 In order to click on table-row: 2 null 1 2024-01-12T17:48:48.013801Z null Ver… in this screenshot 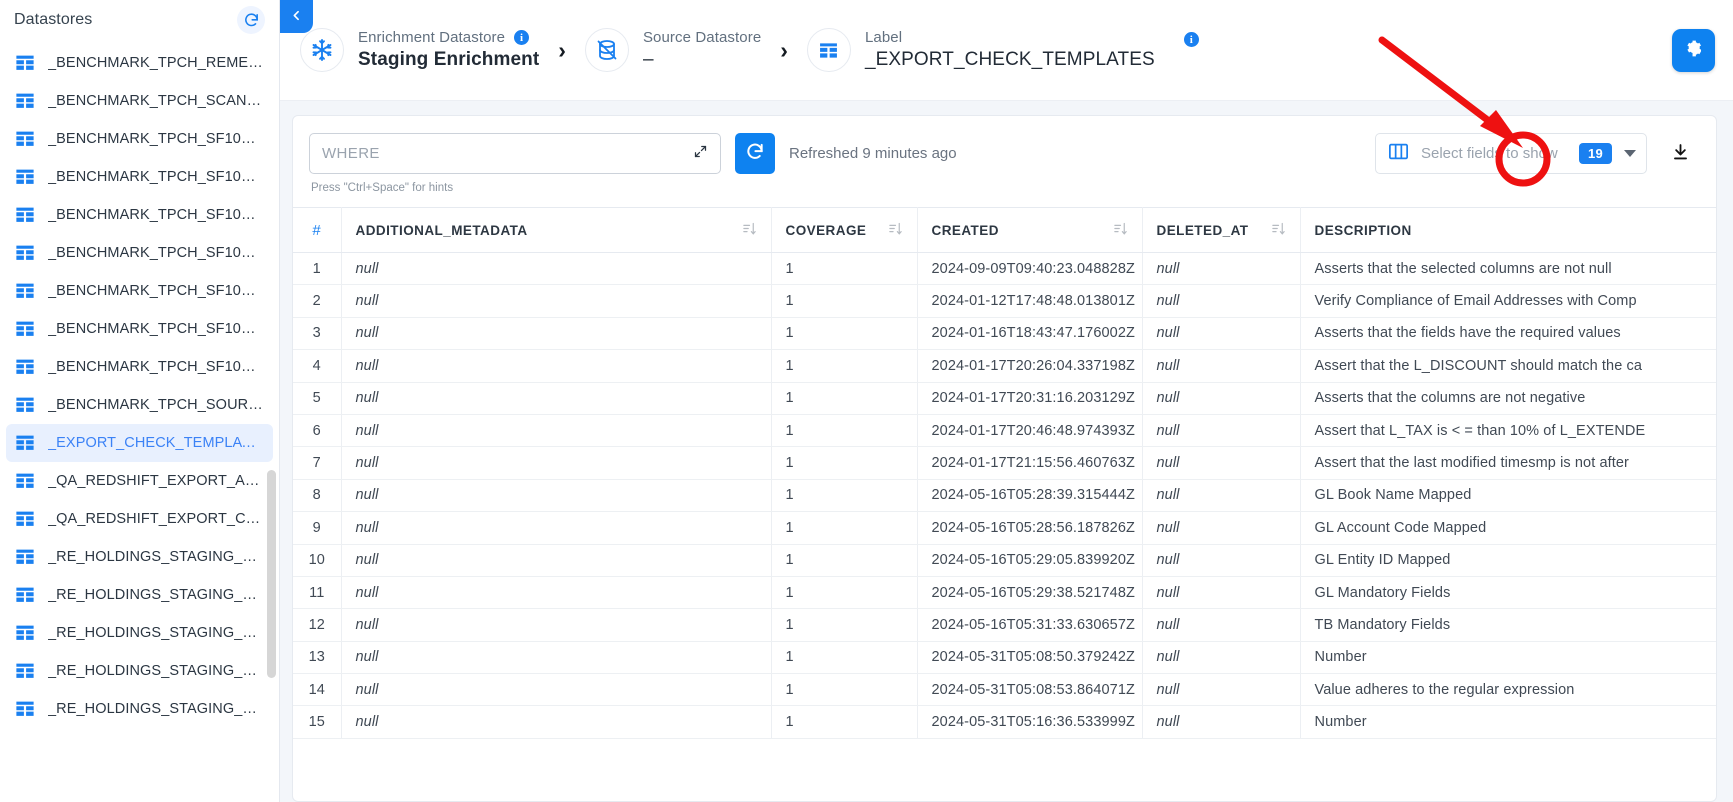, I will do `click(1004, 301)`.